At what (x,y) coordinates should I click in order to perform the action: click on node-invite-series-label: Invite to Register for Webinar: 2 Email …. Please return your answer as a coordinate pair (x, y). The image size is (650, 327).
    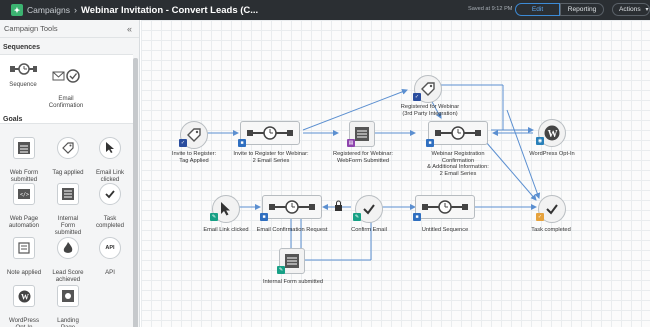
    Looking at the image, I should click on (271, 157).